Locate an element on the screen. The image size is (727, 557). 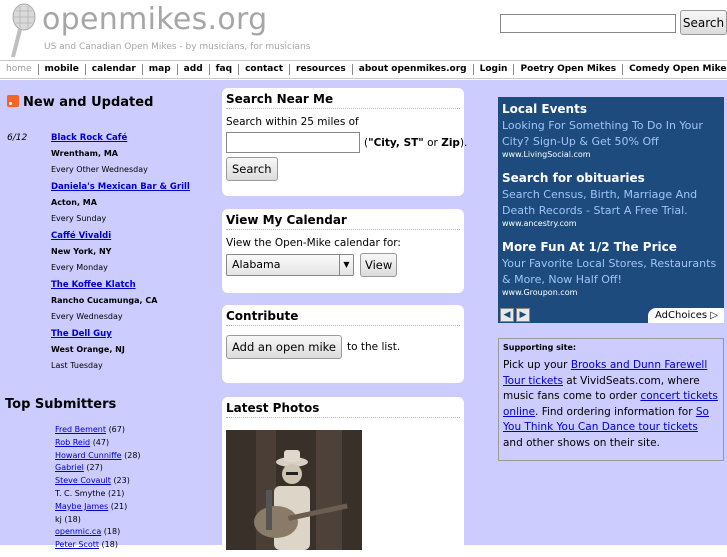
nav-mobile: mobile is located at coordinates (61, 69).